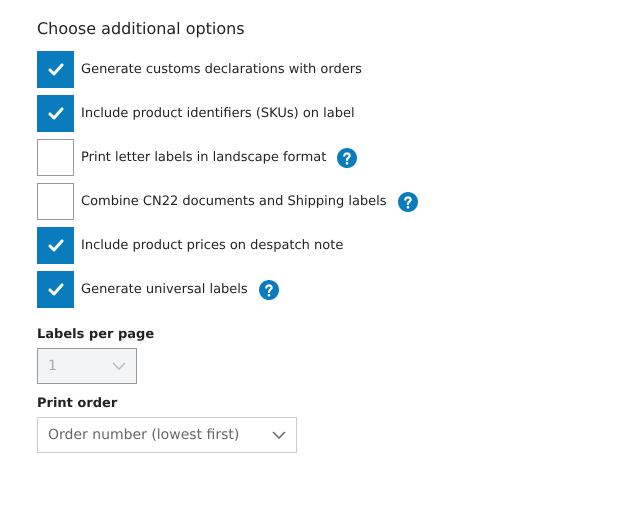 This screenshot has width=627, height=520. What do you see at coordinates (218, 113) in the screenshot?
I see `checkbox-label: Include product identifiers (SKUs) on label` at bounding box center [218, 113].